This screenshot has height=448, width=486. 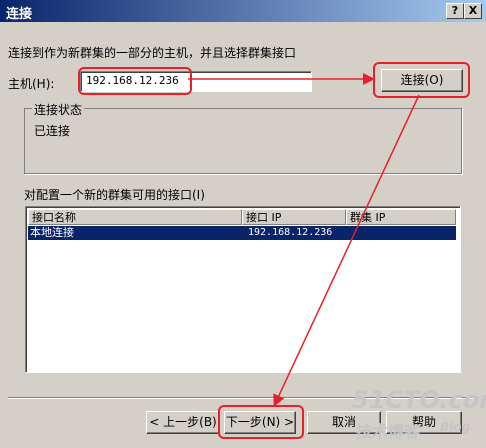 I want to click on status-group, so click(x=243, y=141).